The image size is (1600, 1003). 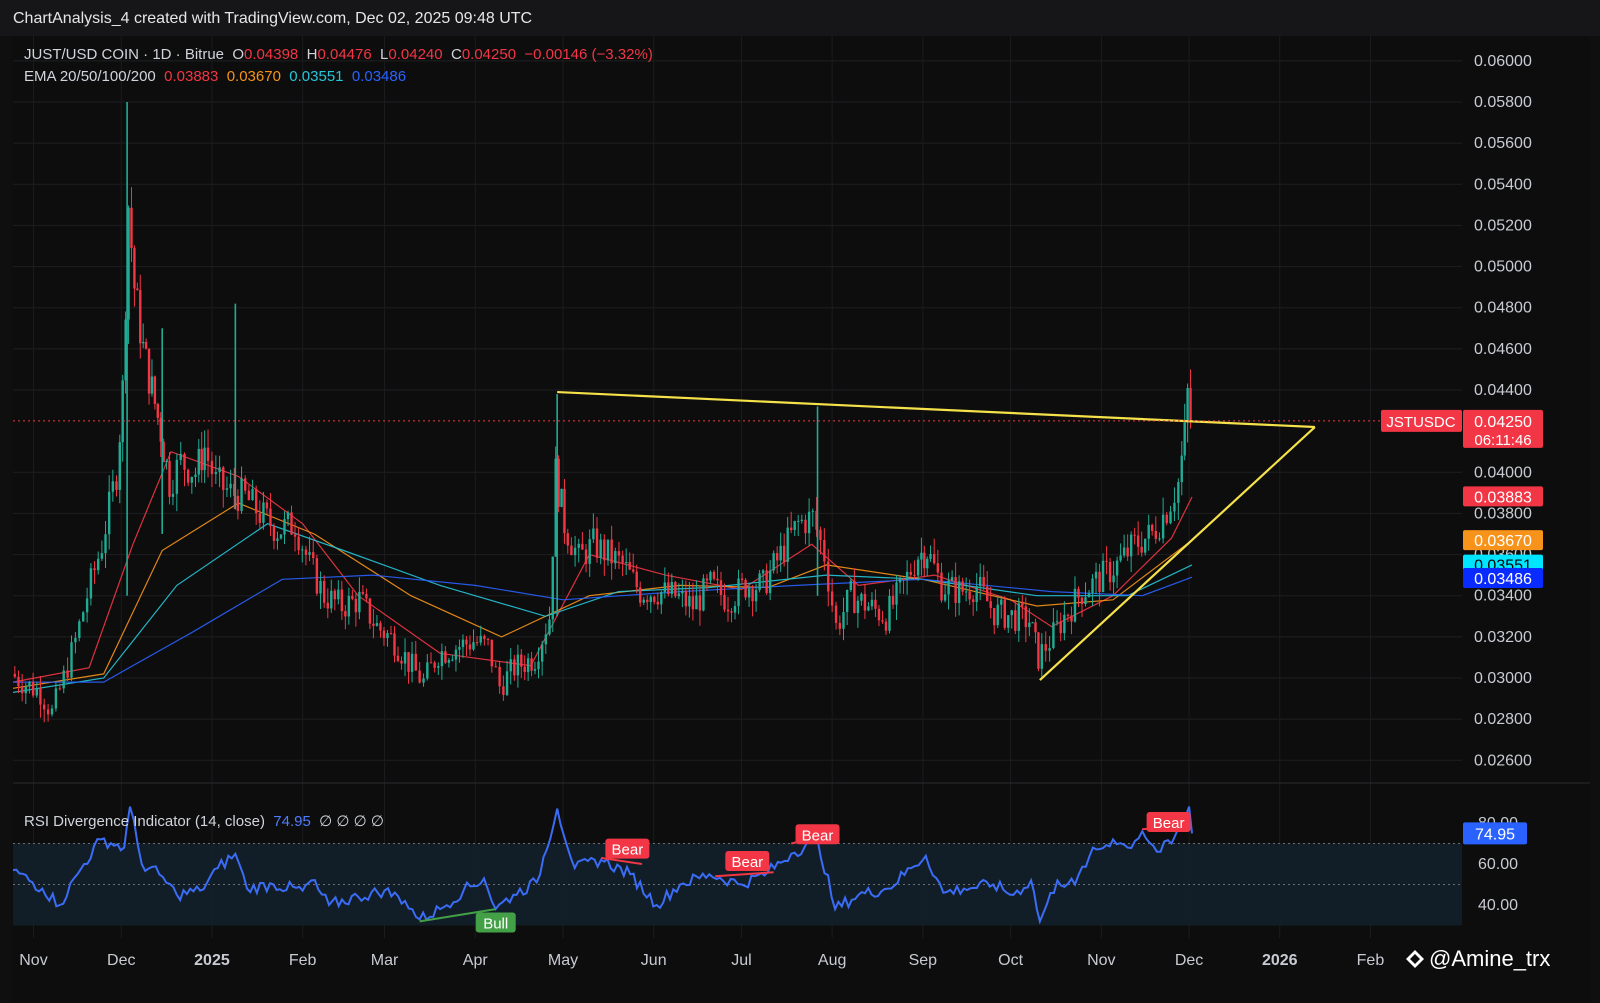 I want to click on close-label: C, so click(x=456, y=54).